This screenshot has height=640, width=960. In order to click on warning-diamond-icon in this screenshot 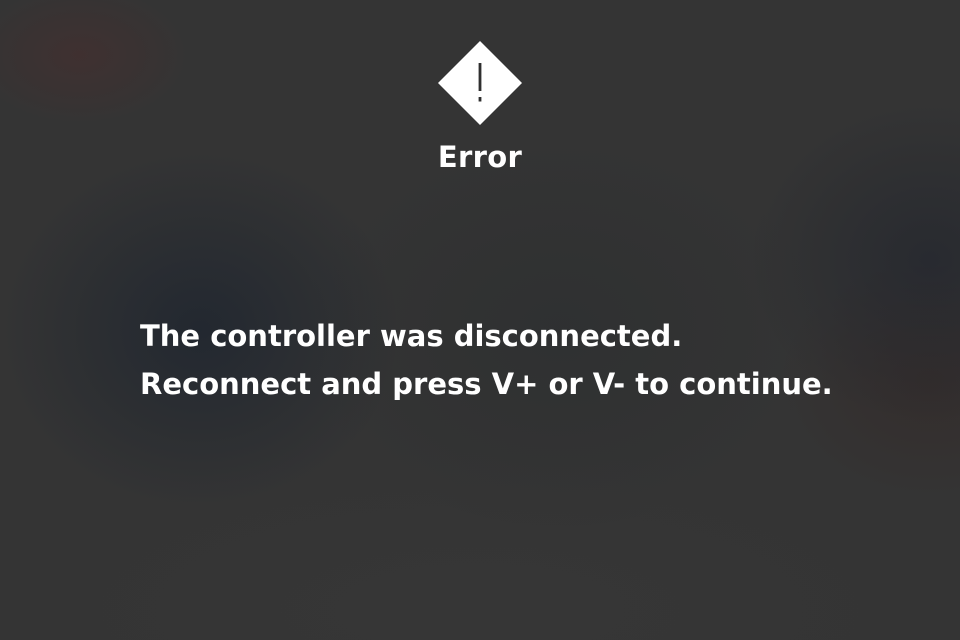, I will do `click(480, 83)`.